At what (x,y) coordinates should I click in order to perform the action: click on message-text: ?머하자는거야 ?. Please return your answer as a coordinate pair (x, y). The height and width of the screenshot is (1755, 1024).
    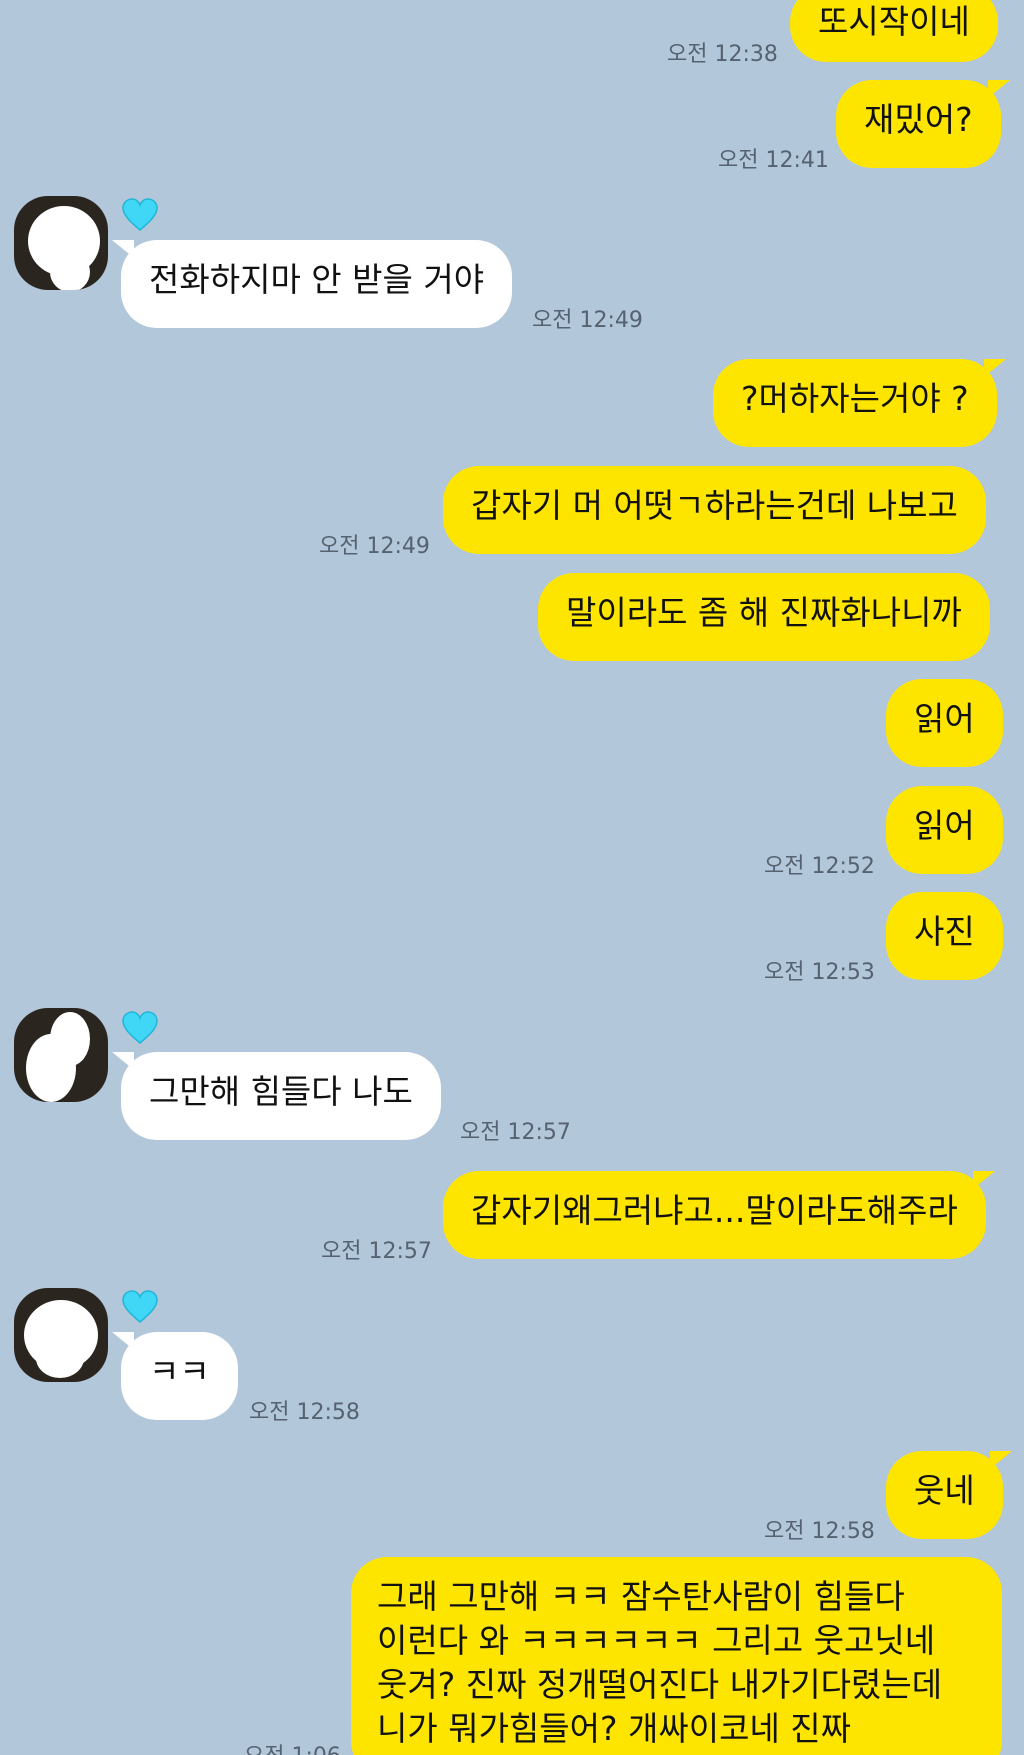
    Looking at the image, I should click on (855, 398).